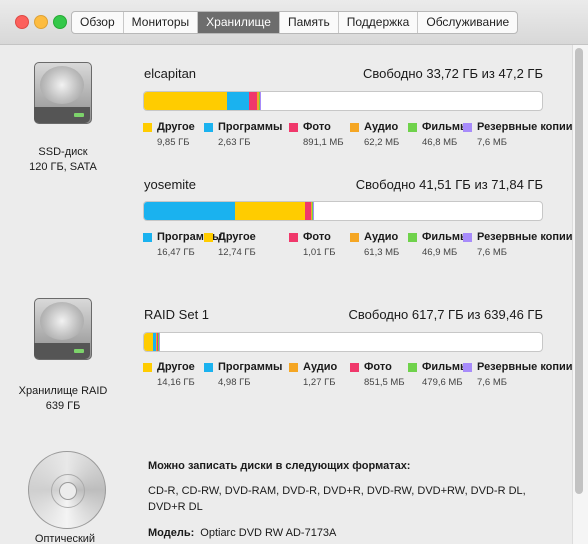 The width and height of the screenshot is (588, 544). Describe the element at coordinates (237, 252) in the screenshot. I see `legend-value: 12,74 ГБ` at that location.